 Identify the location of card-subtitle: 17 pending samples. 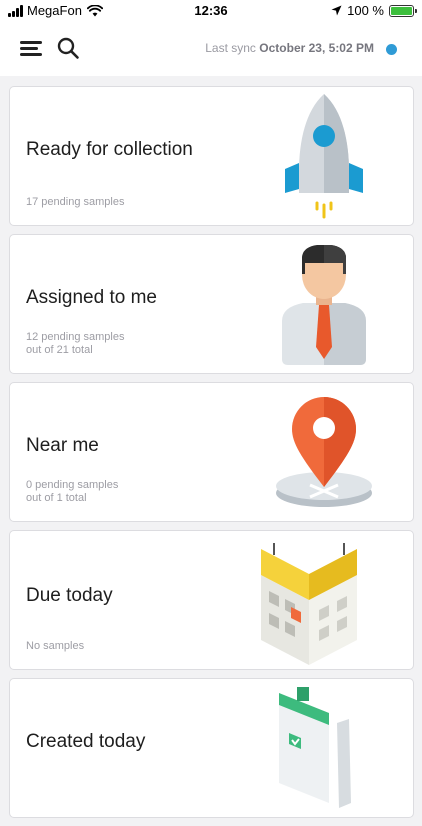
(75, 202).